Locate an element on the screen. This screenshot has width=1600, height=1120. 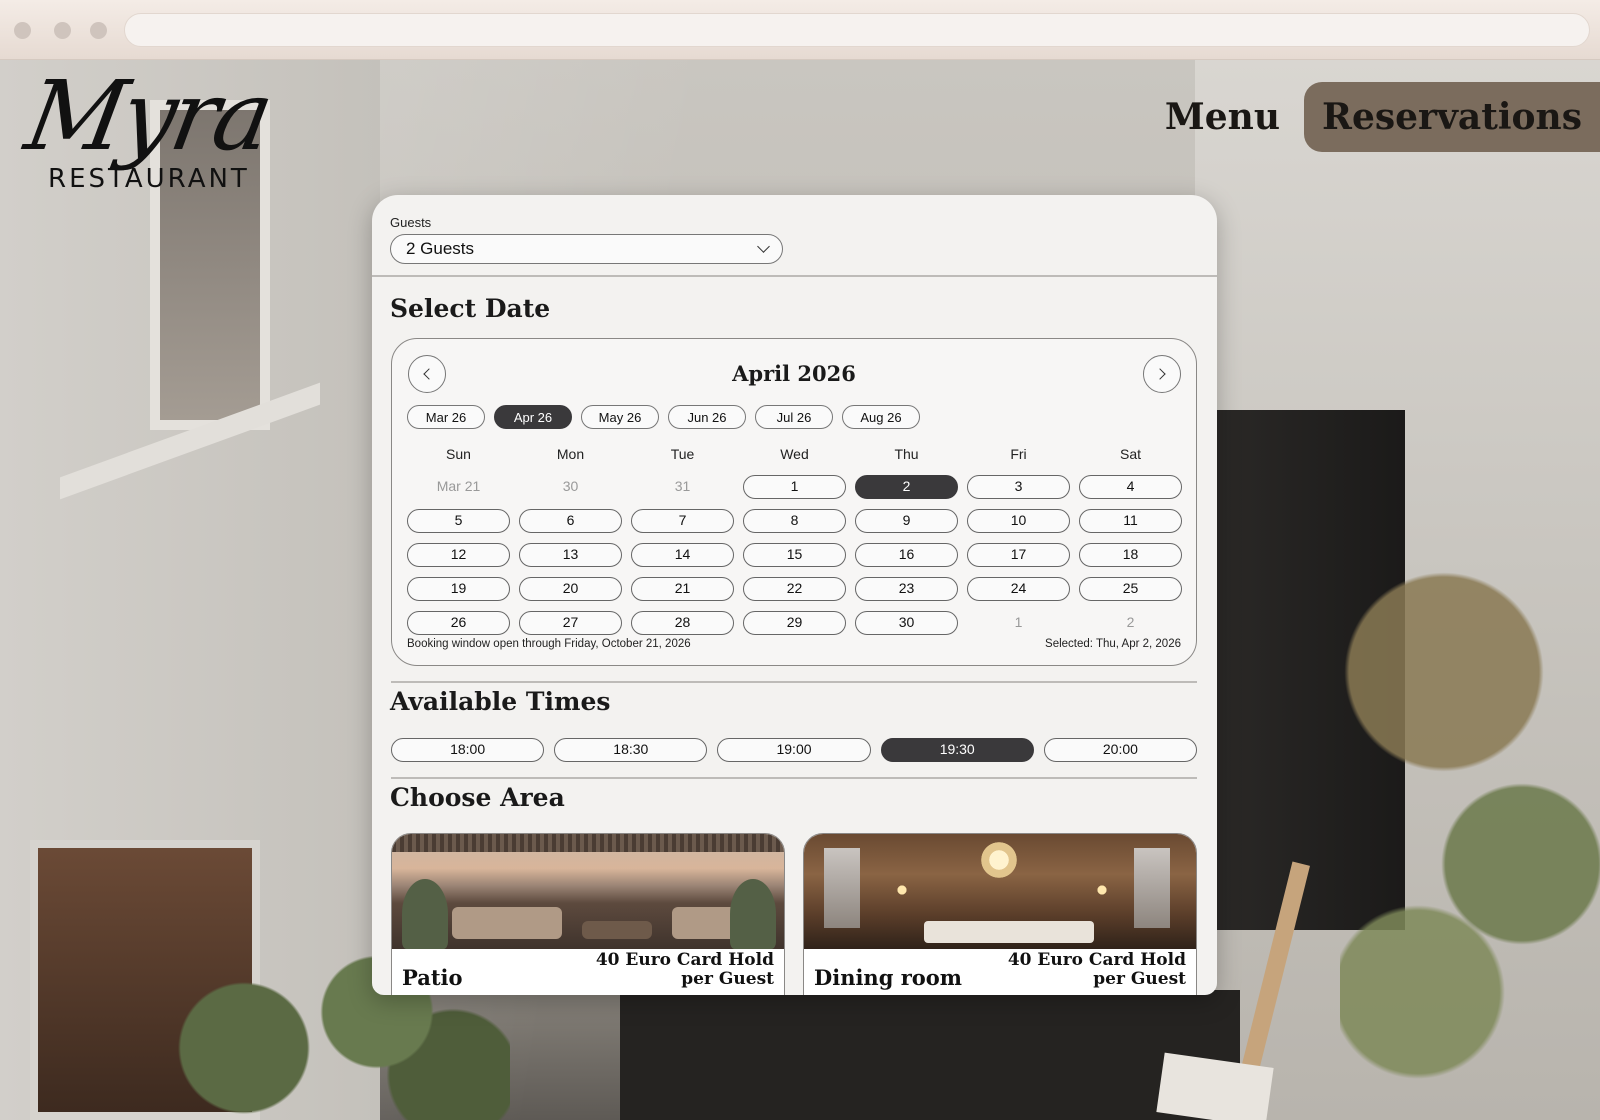
calendar-month-title: April 2026 is located at coordinates (794, 373).